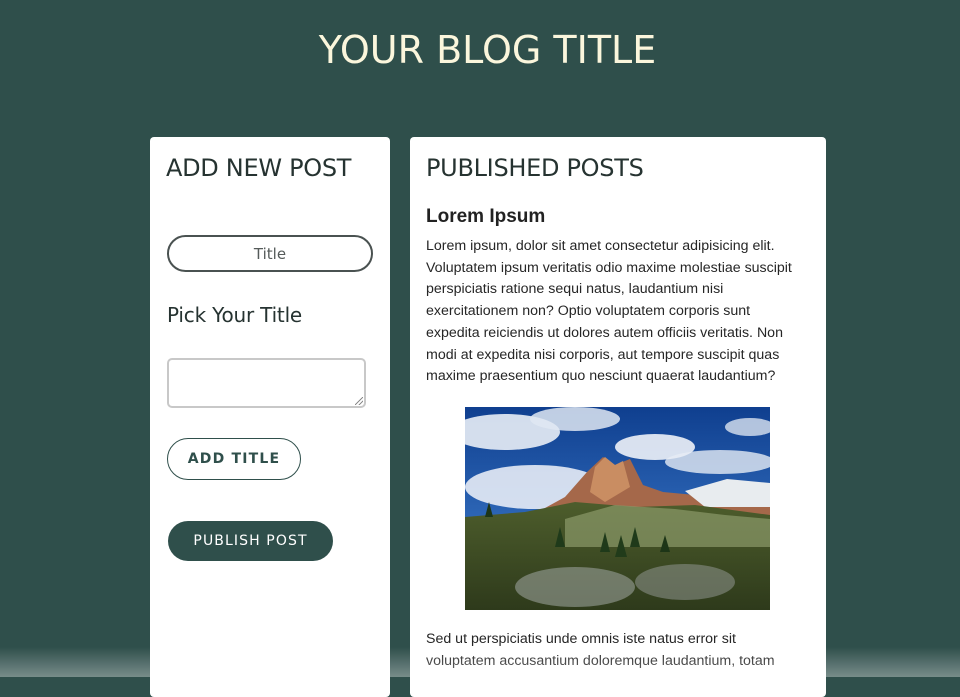  Describe the element at coordinates (480, 50) in the screenshot. I see `blog-title: YOUR BLOG TITLE` at that location.